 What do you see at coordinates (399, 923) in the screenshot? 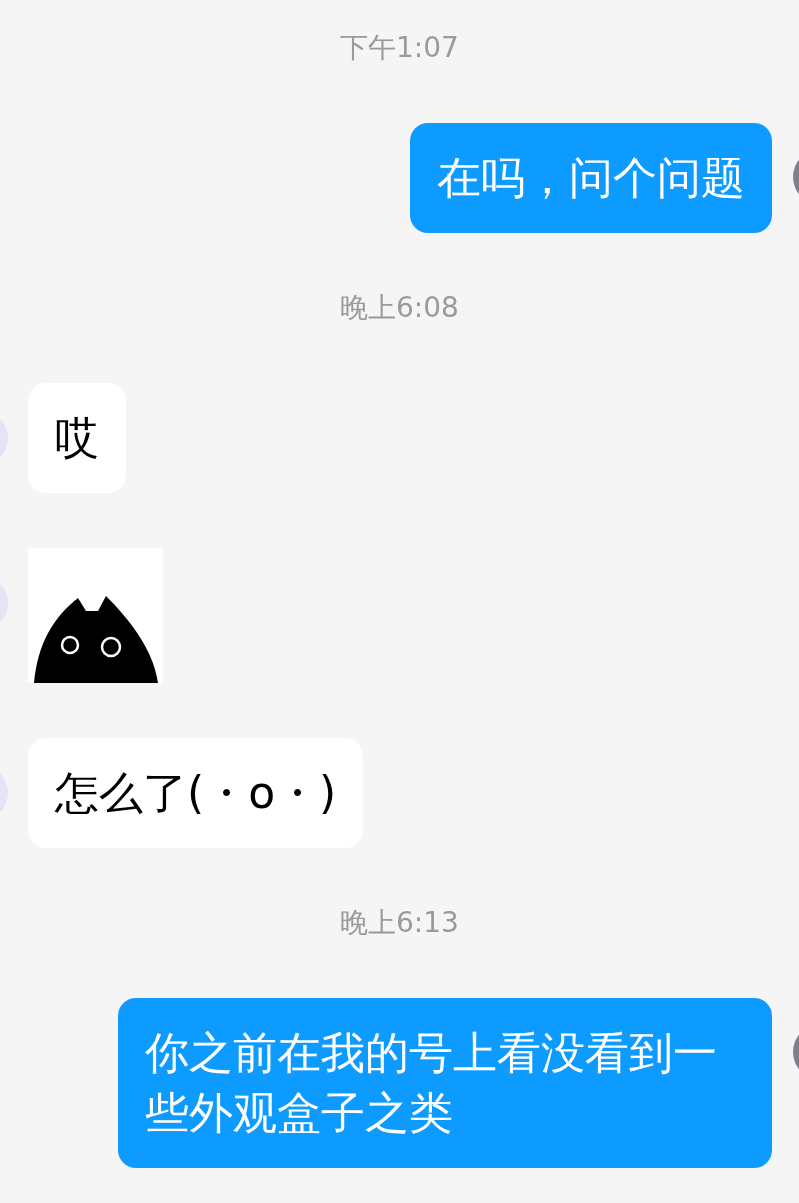
I see `timestamp: 晚上6:13` at bounding box center [399, 923].